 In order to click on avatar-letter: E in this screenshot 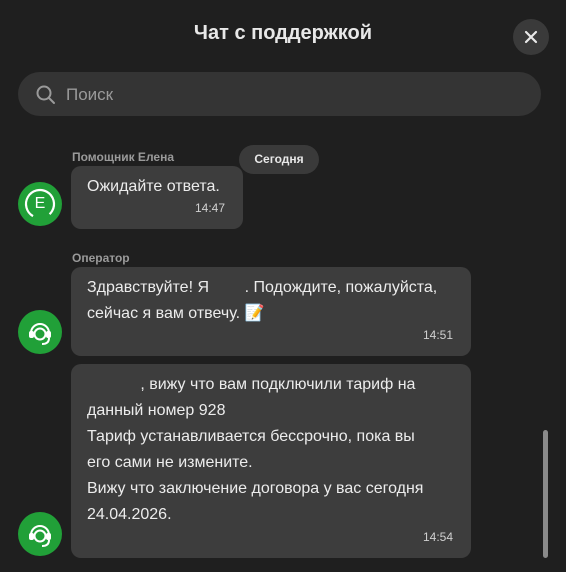, I will do `click(40, 203)`.